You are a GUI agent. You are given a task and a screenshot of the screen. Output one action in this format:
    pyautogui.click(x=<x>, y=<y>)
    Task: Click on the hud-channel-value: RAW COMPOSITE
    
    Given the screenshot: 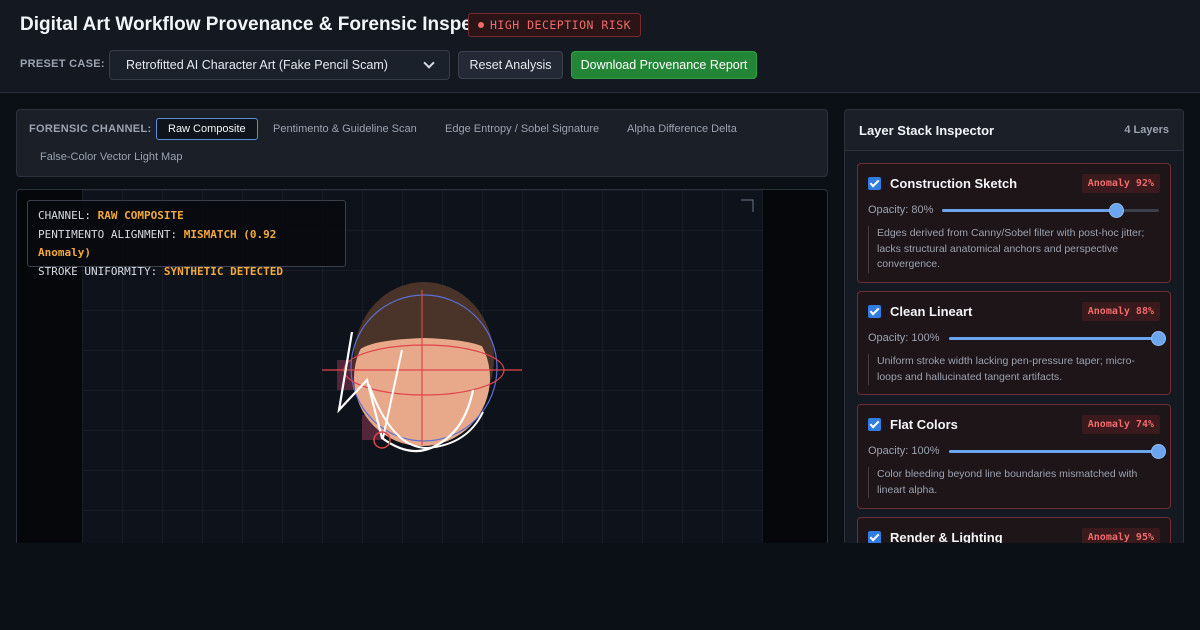 What is the action you would take?
    pyautogui.click(x=140, y=215)
    